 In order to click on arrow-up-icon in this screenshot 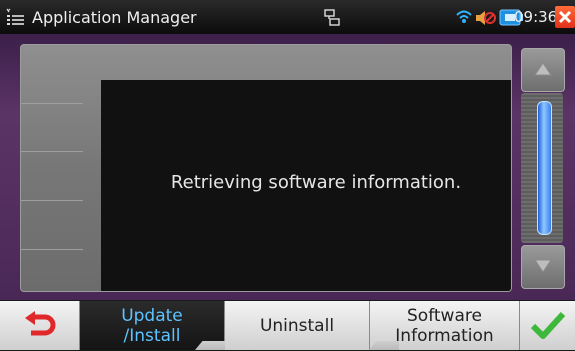, I will do `click(543, 69)`.